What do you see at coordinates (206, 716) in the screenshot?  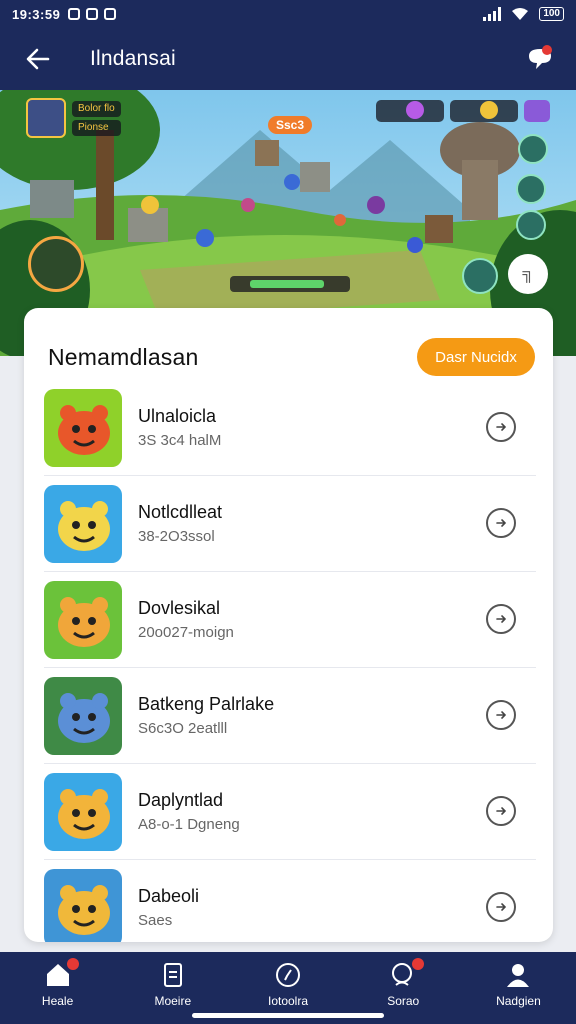 I see `game-info: Batkeng Palrlake S6c3O 2eatlll` at bounding box center [206, 716].